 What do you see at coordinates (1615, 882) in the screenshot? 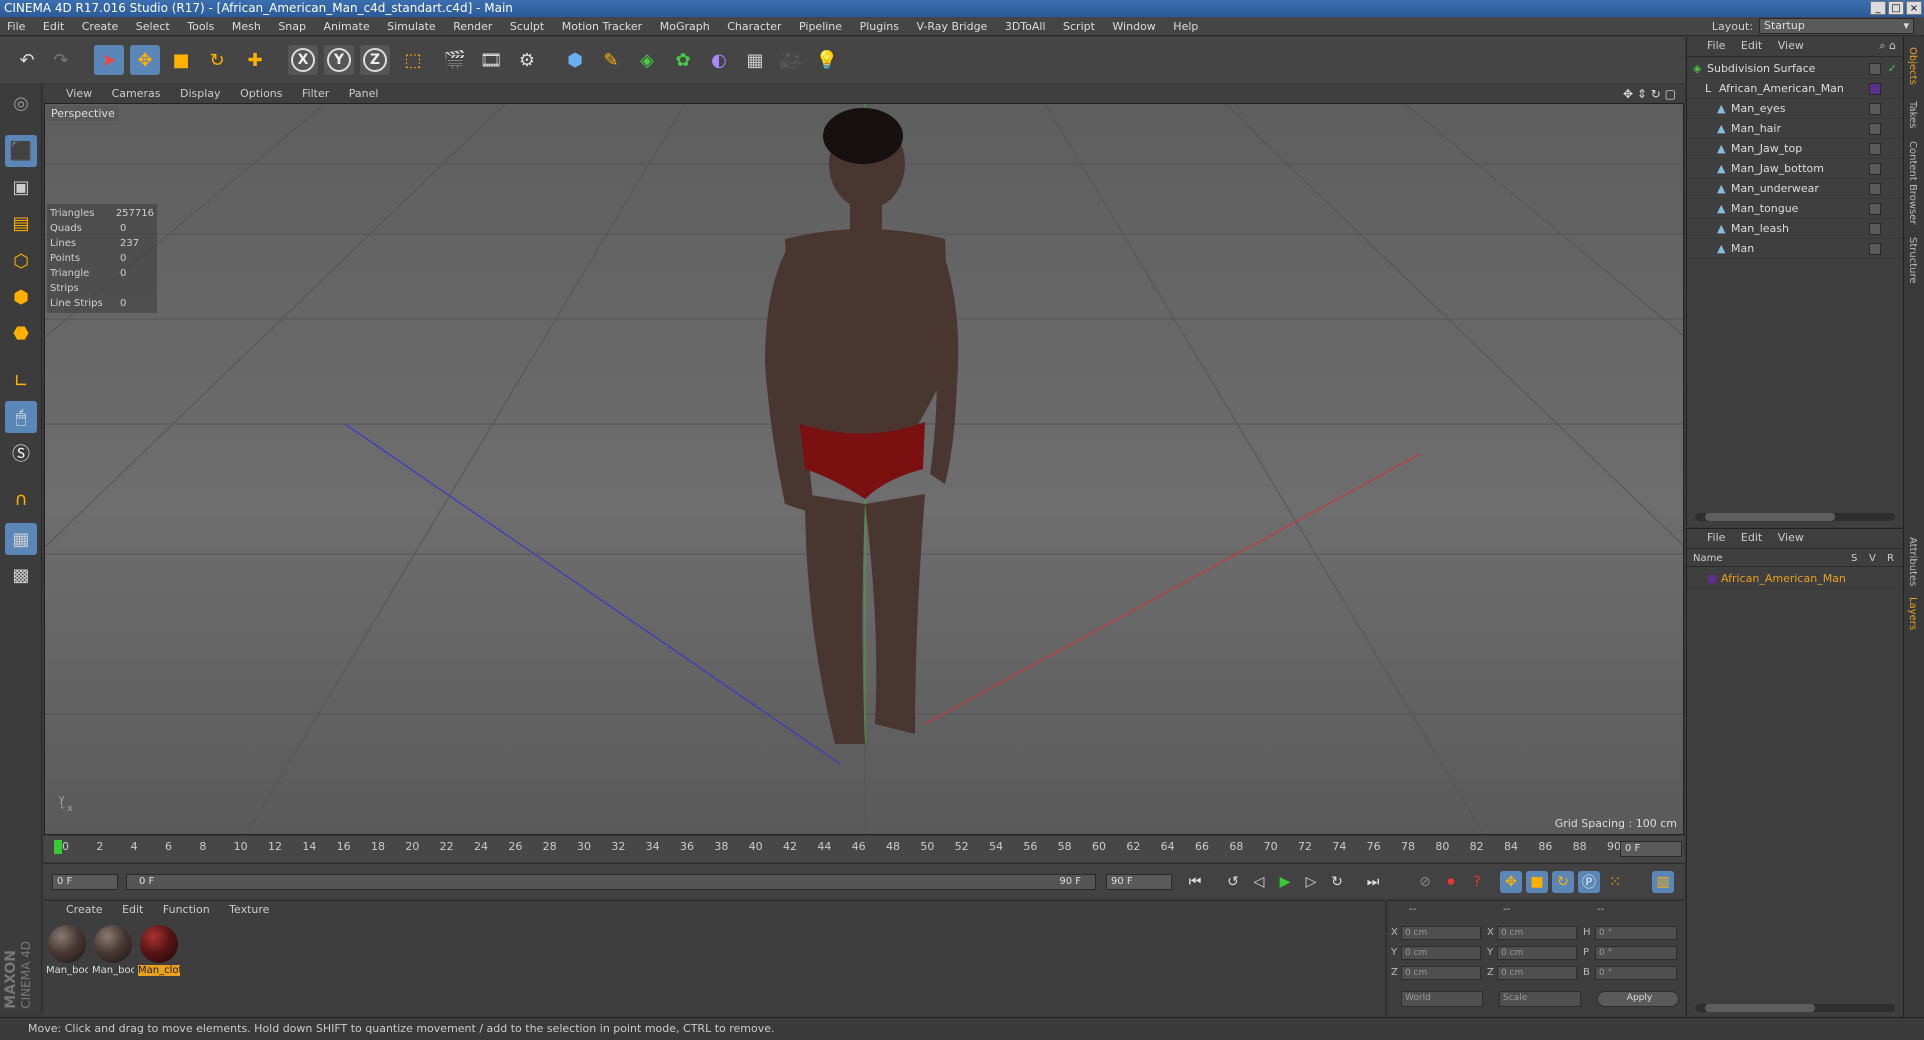
I see `key-pla-icon: ⁙` at bounding box center [1615, 882].